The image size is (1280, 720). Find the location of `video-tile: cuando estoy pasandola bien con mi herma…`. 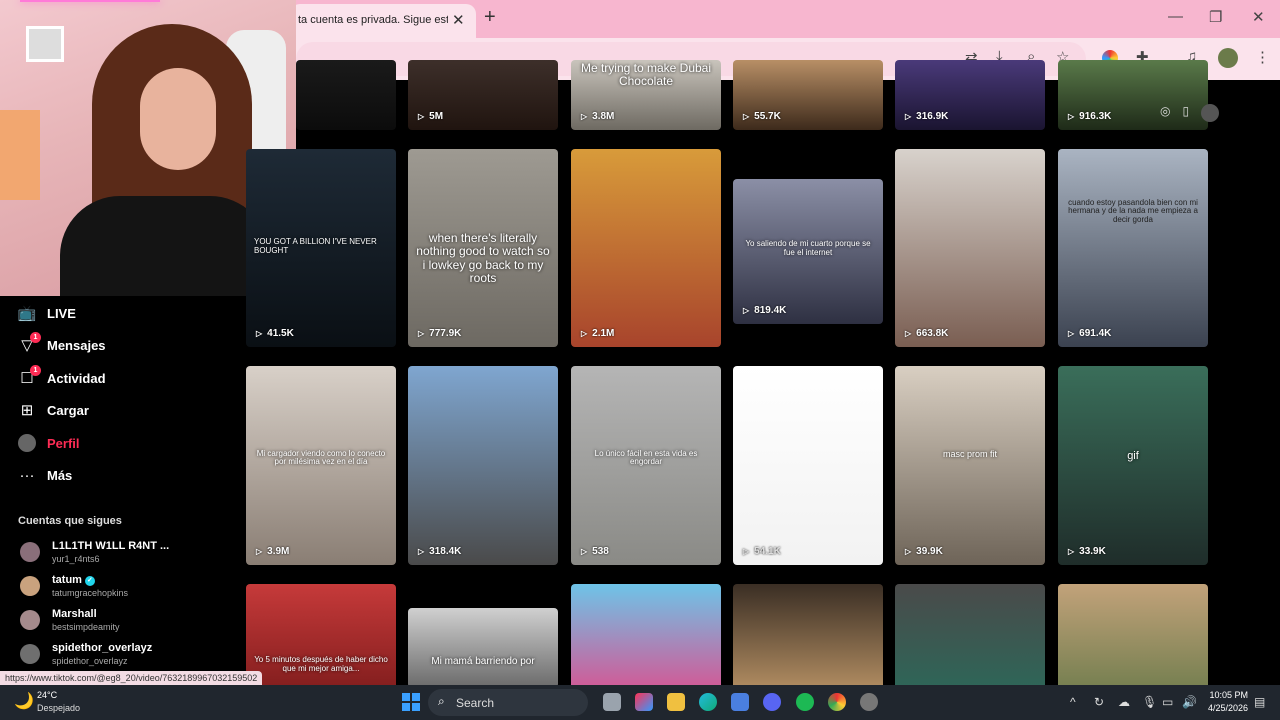

video-tile: cuando estoy pasandola bien con mi herma… is located at coordinates (1133, 248).